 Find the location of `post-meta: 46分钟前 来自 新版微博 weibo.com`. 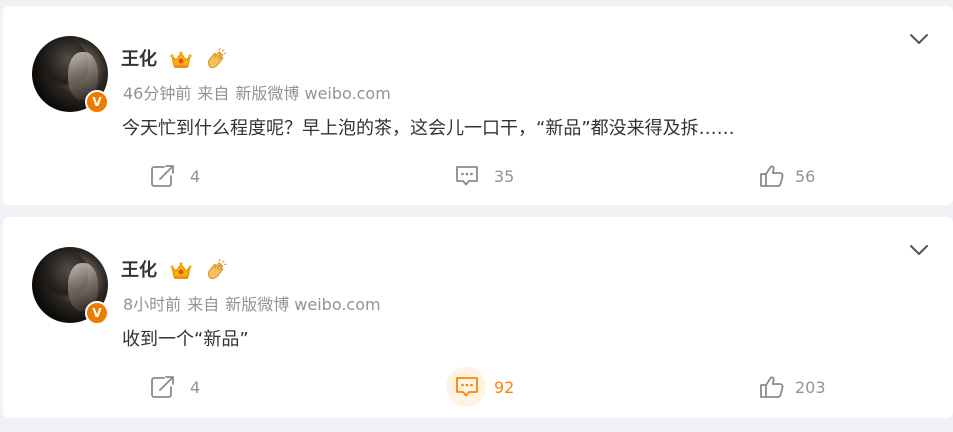

post-meta: 46分钟前 来自 新版微博 weibo.com is located at coordinates (260, 94).